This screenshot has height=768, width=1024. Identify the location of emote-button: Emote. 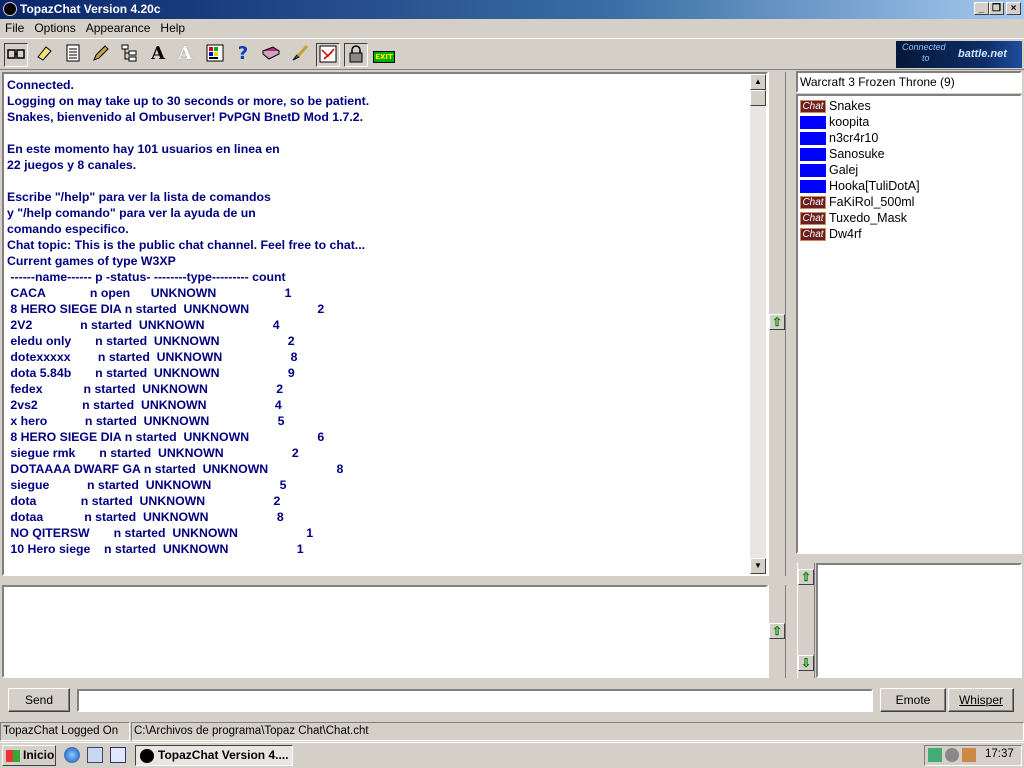
(913, 700).